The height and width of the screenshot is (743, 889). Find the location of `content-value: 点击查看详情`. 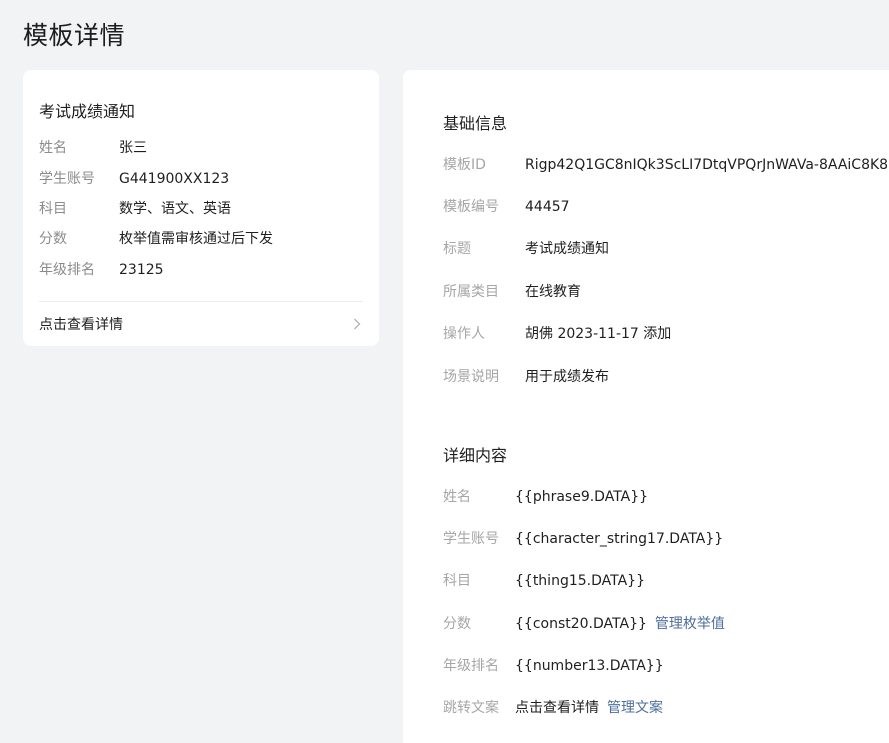

content-value: 点击查看详情 is located at coordinates (557, 708).